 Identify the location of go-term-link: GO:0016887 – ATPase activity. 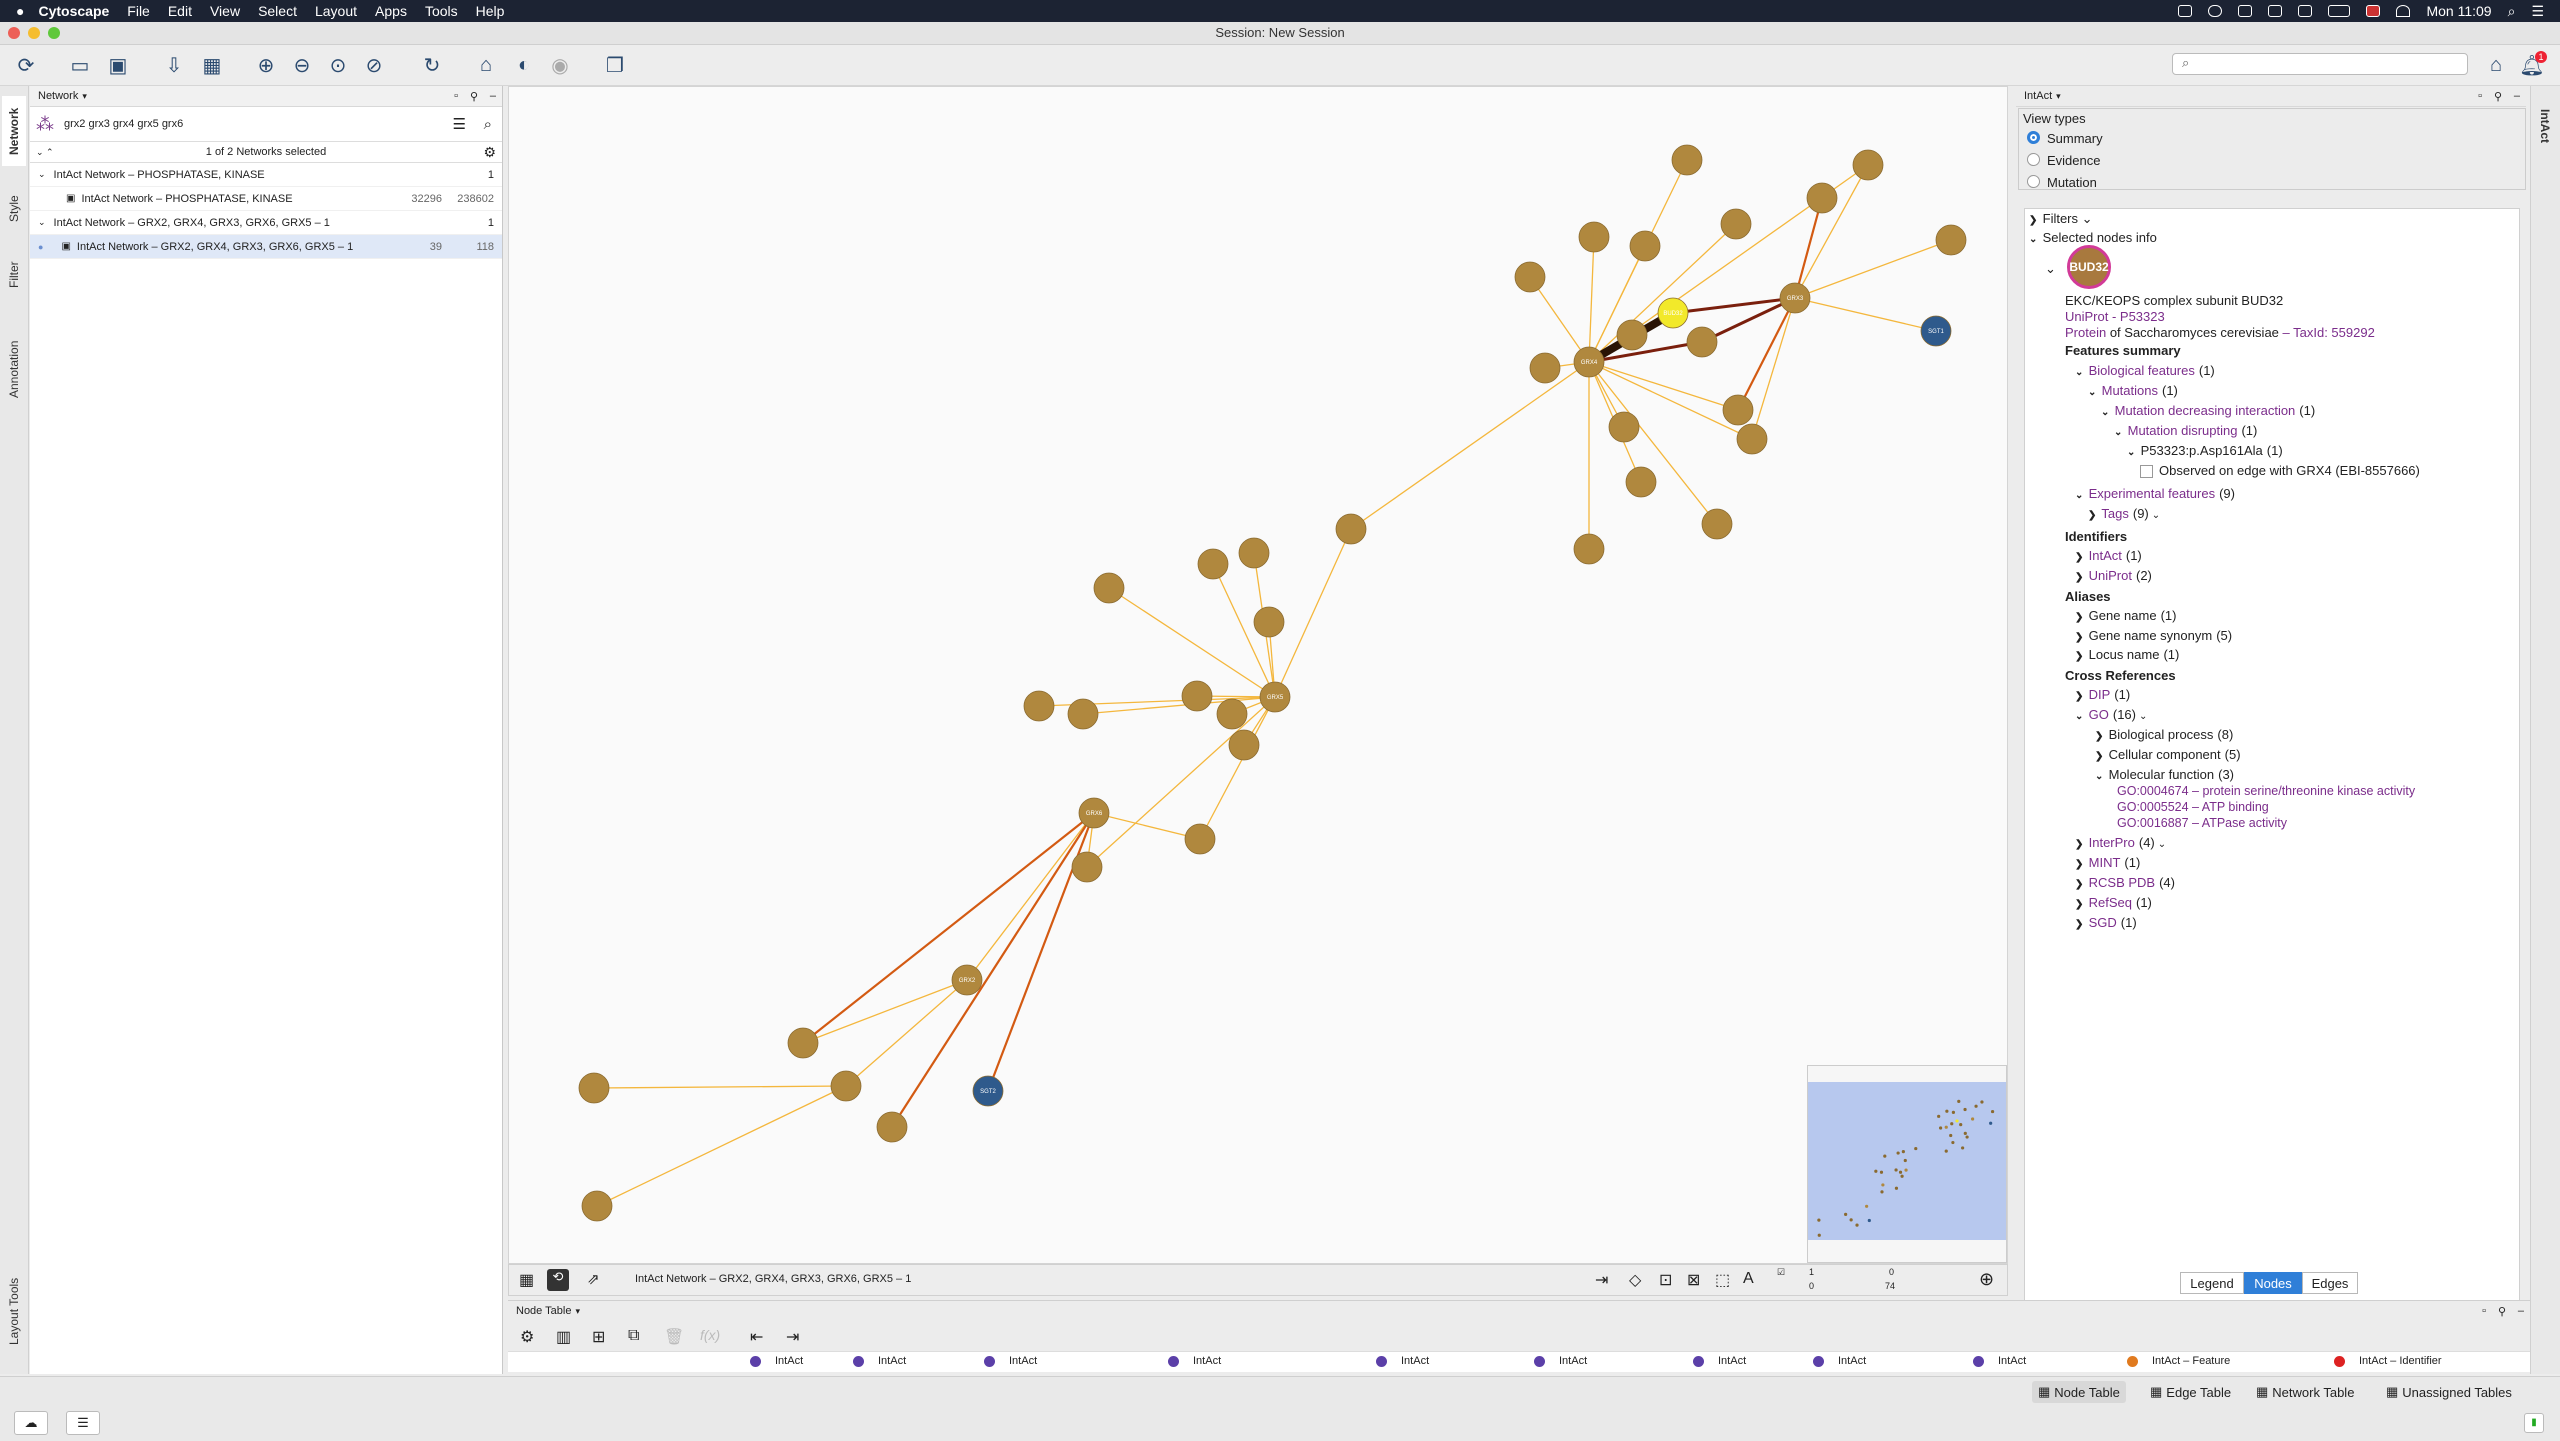
(2202, 823).